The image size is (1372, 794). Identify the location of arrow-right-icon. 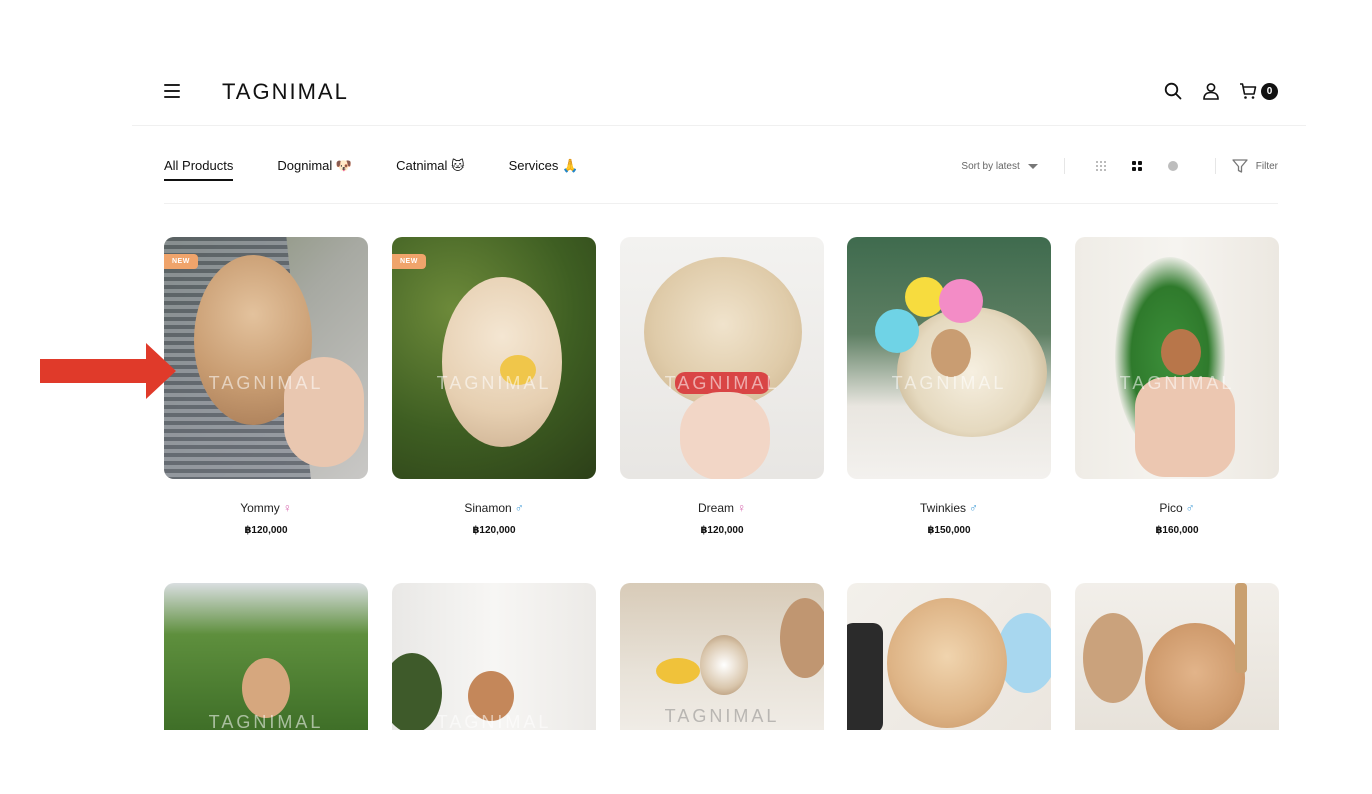
(108, 371).